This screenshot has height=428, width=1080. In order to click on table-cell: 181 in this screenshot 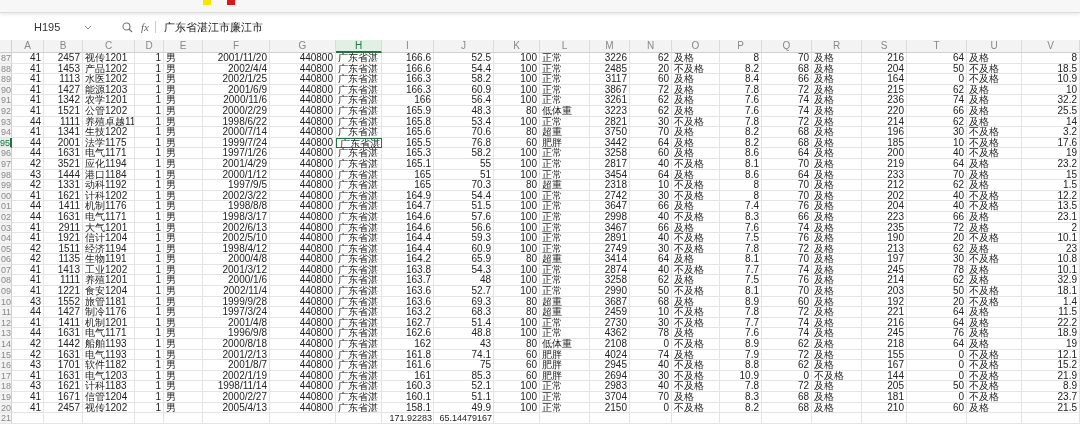, I will do `click(884, 397)`.